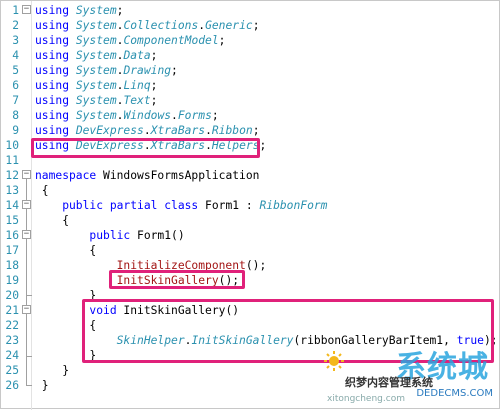 The image size is (500, 410). What do you see at coordinates (161, 25) in the screenshot?
I see `code-token: Collections` at bounding box center [161, 25].